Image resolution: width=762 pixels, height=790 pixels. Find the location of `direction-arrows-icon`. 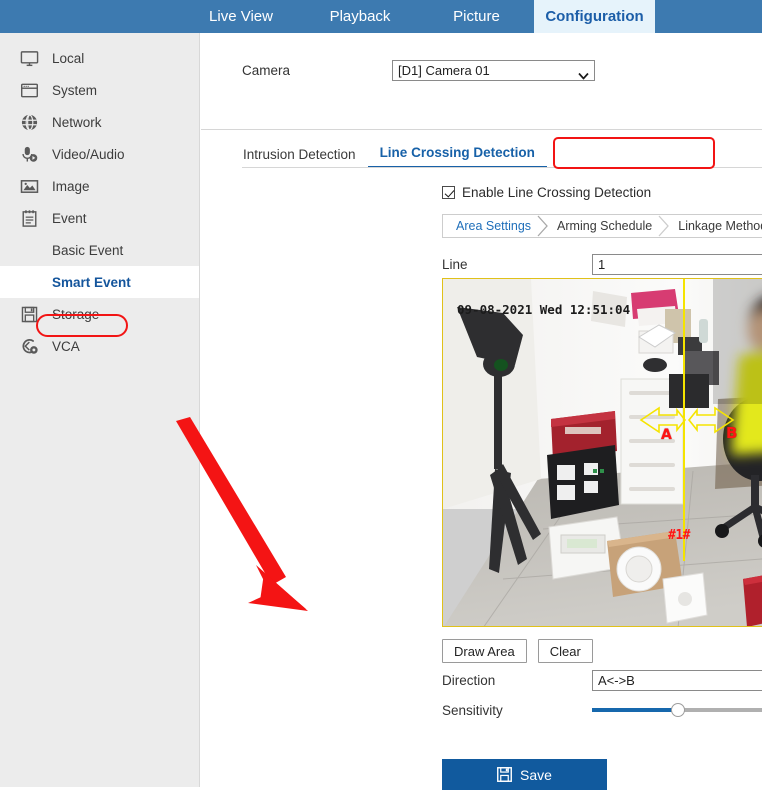

direction-arrows-icon is located at coordinates (689, 420).